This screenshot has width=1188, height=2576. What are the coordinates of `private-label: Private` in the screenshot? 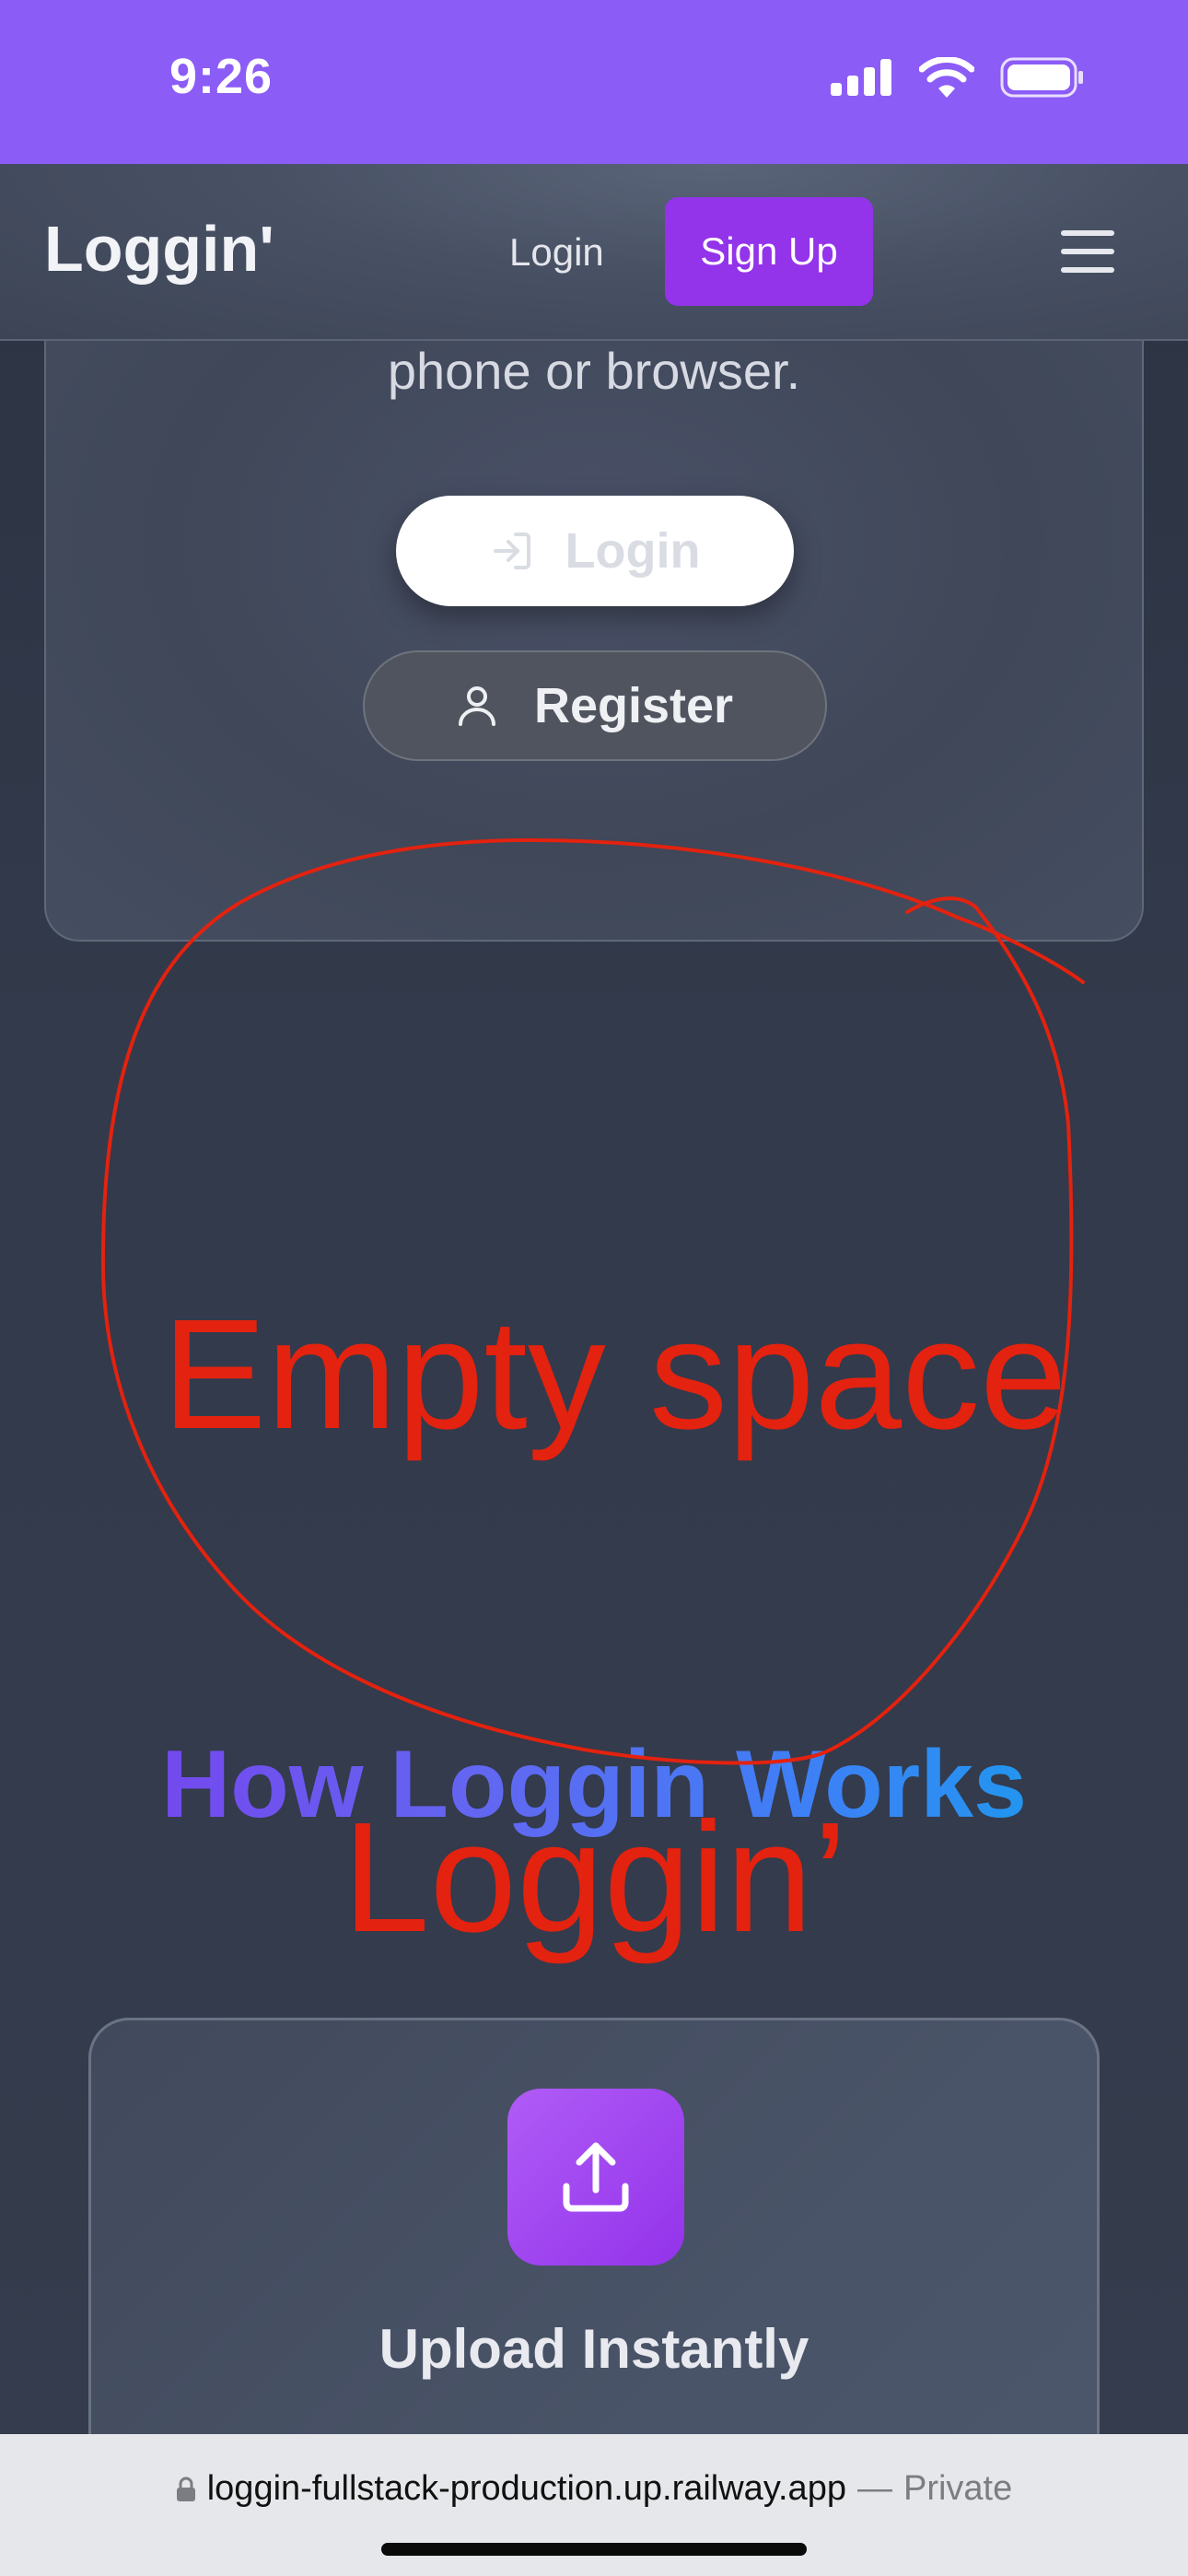 It's located at (958, 2488).